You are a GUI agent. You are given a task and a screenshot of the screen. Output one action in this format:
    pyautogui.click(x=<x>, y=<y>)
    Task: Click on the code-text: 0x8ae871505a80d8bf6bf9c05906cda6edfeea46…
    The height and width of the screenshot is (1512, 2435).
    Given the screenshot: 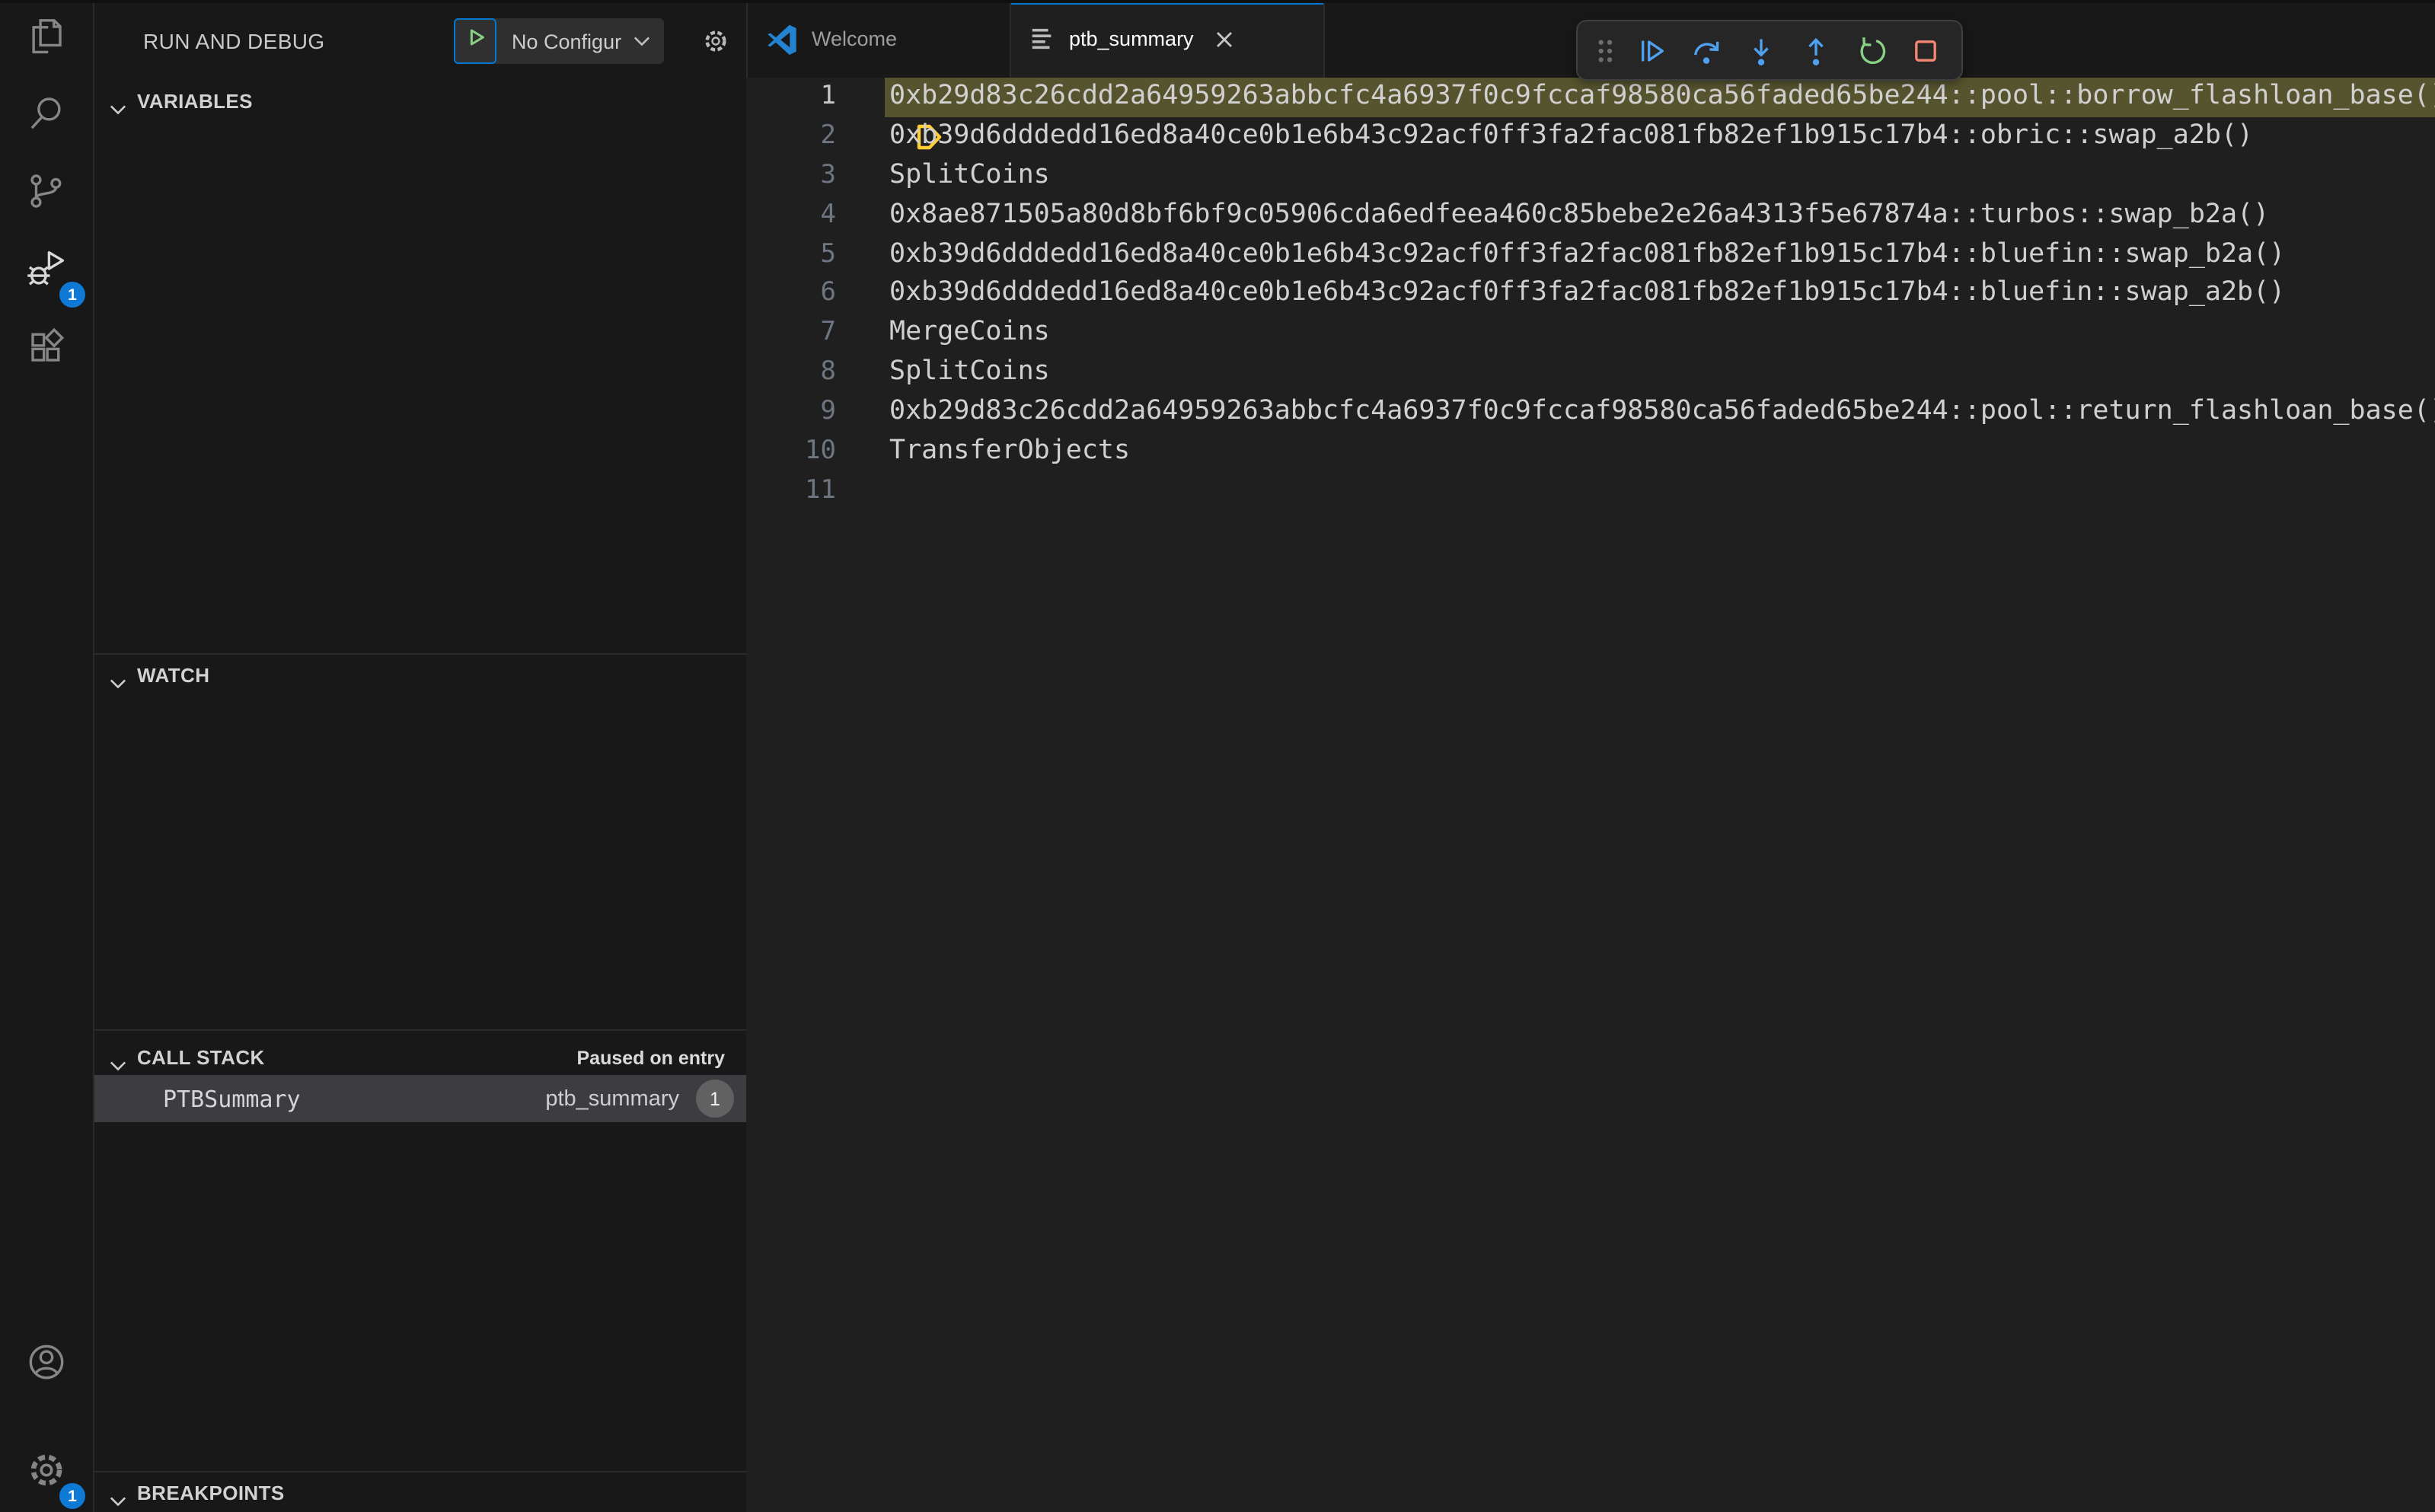 What is the action you would take?
    pyautogui.click(x=1660, y=215)
    